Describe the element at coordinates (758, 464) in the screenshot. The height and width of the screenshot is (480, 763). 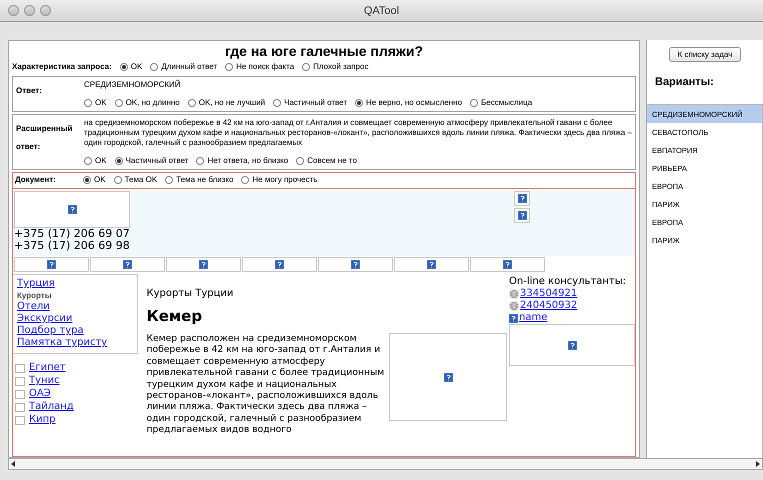
I see `scroll-right-icon` at that location.